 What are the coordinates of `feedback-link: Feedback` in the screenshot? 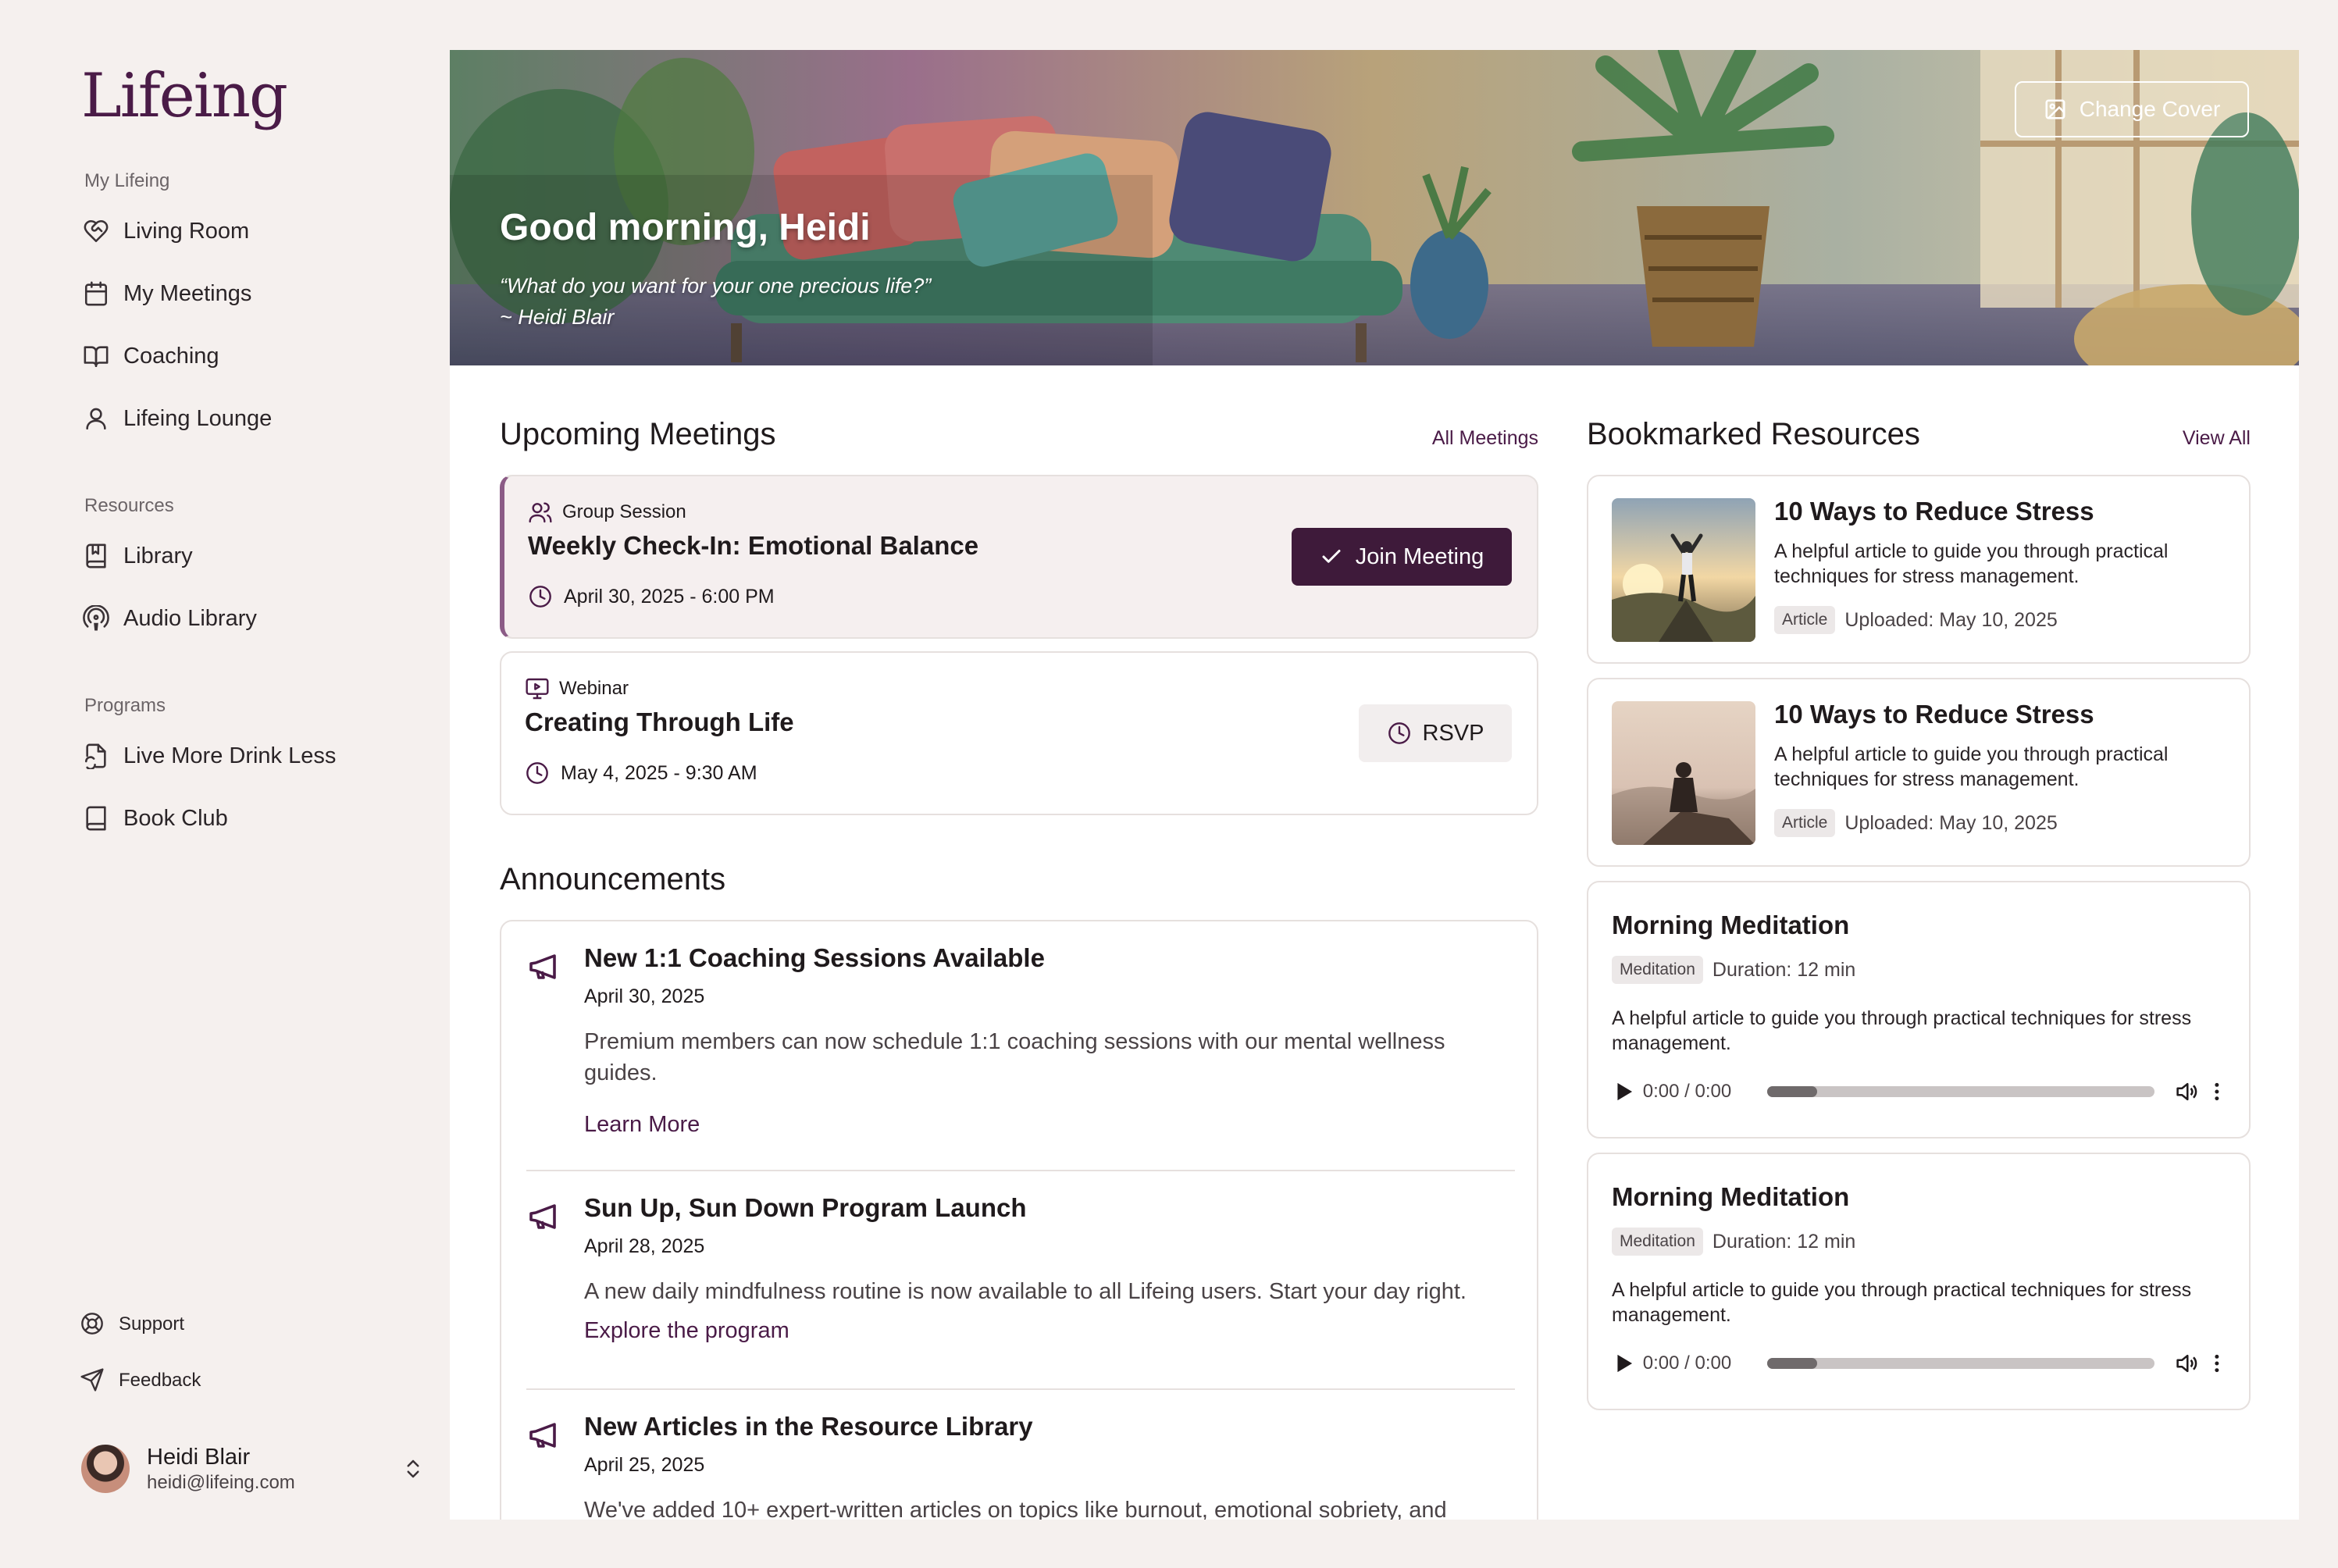 It's located at (140, 1380).